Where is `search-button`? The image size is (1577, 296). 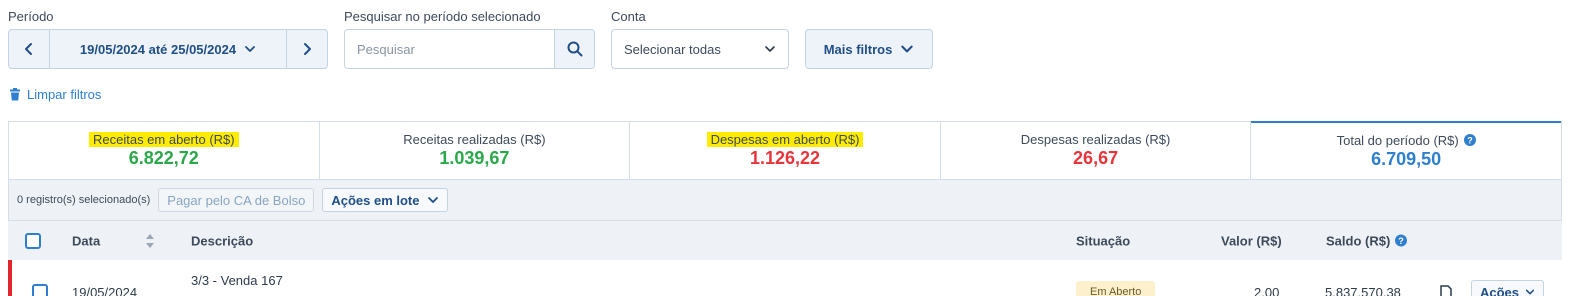
search-button is located at coordinates (574, 49).